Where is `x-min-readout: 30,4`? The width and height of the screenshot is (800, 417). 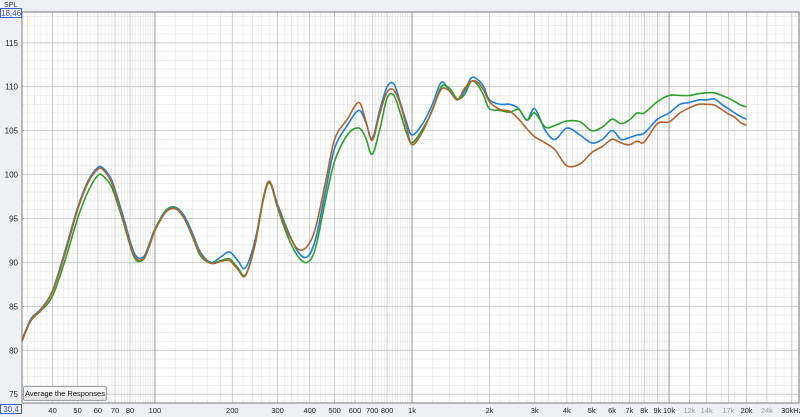
x-min-readout: 30,4 is located at coordinates (11, 409).